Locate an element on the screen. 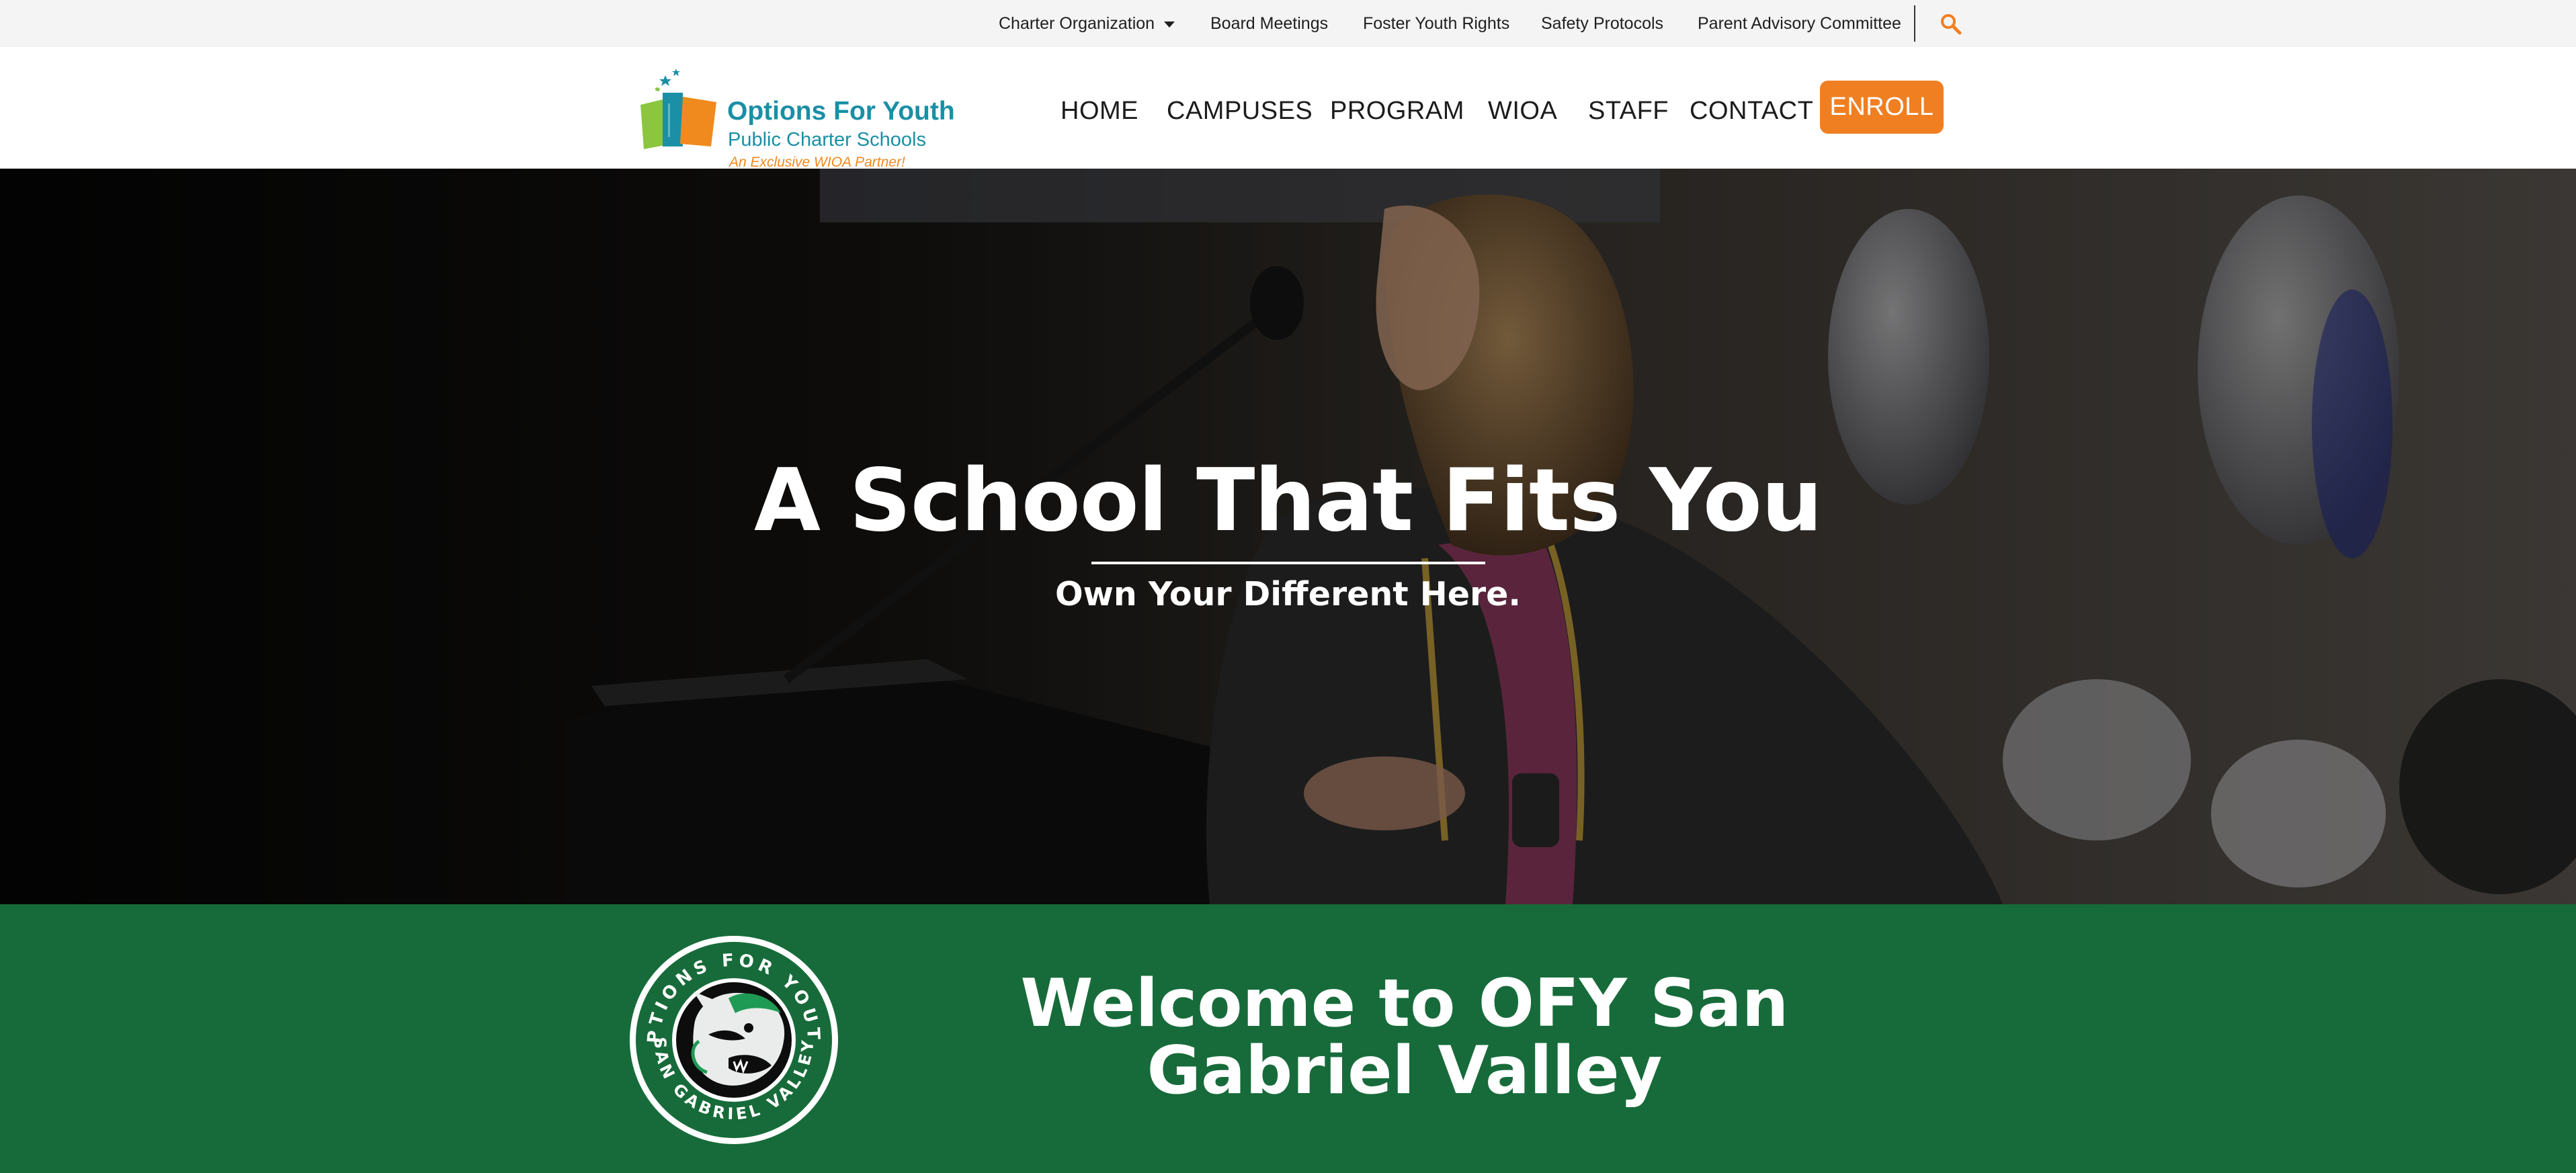 The image size is (2576, 1173). utility-divider is located at coordinates (1914, 23).